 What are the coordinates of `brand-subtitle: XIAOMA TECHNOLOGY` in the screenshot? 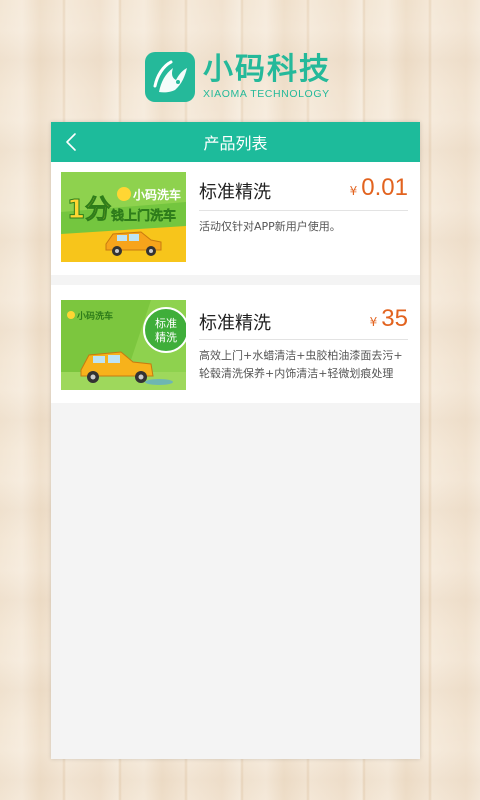 It's located at (266, 94).